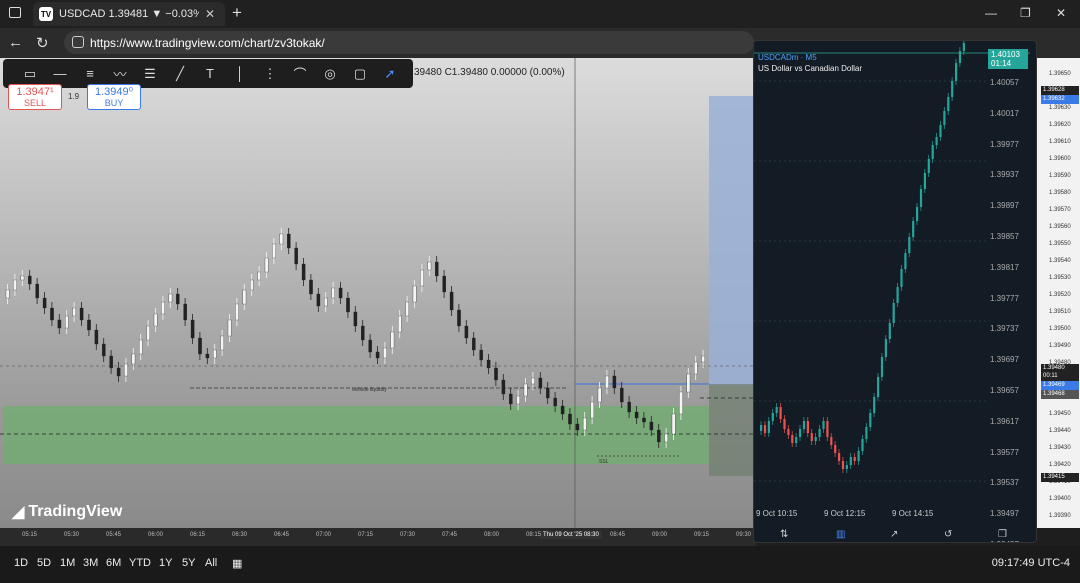  Describe the element at coordinates (72, 535) in the screenshot. I see `time-tick-label: 05:30` at that location.